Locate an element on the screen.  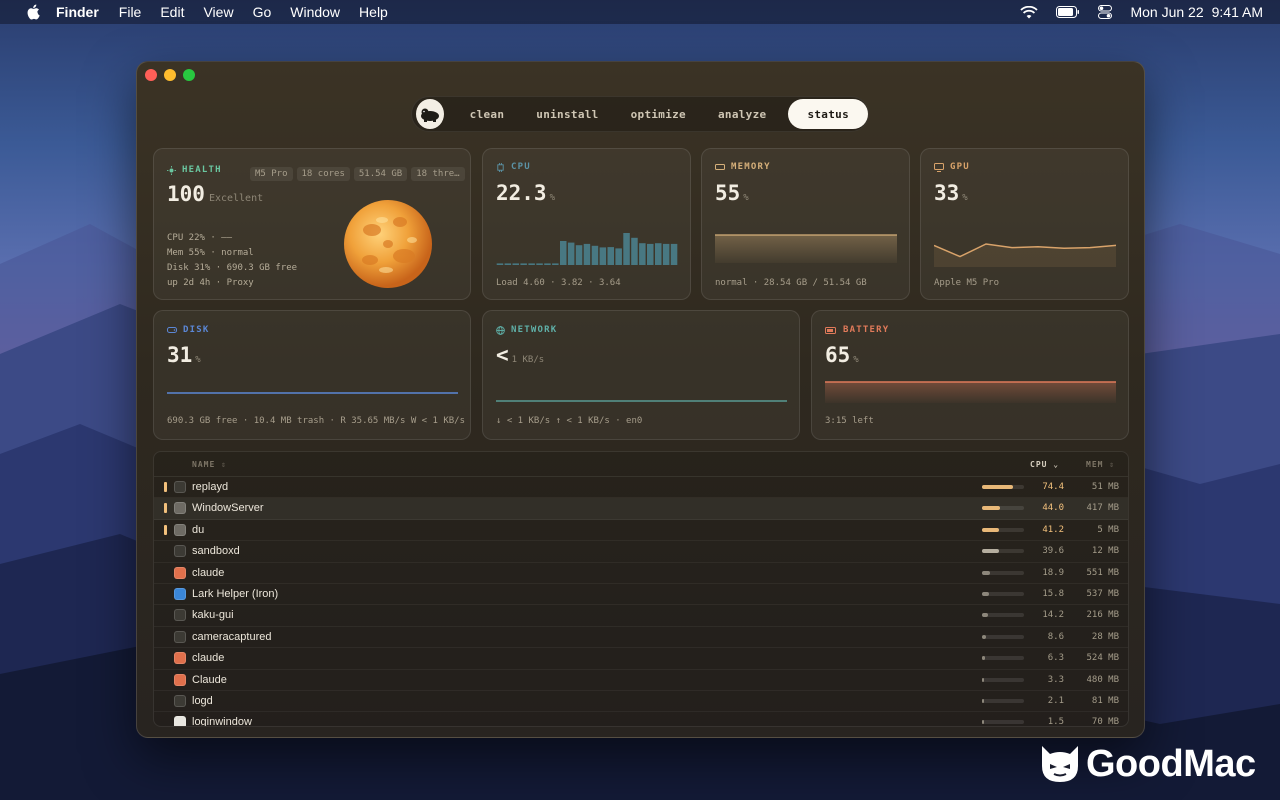
monitor-icon is located at coordinates (939, 167).